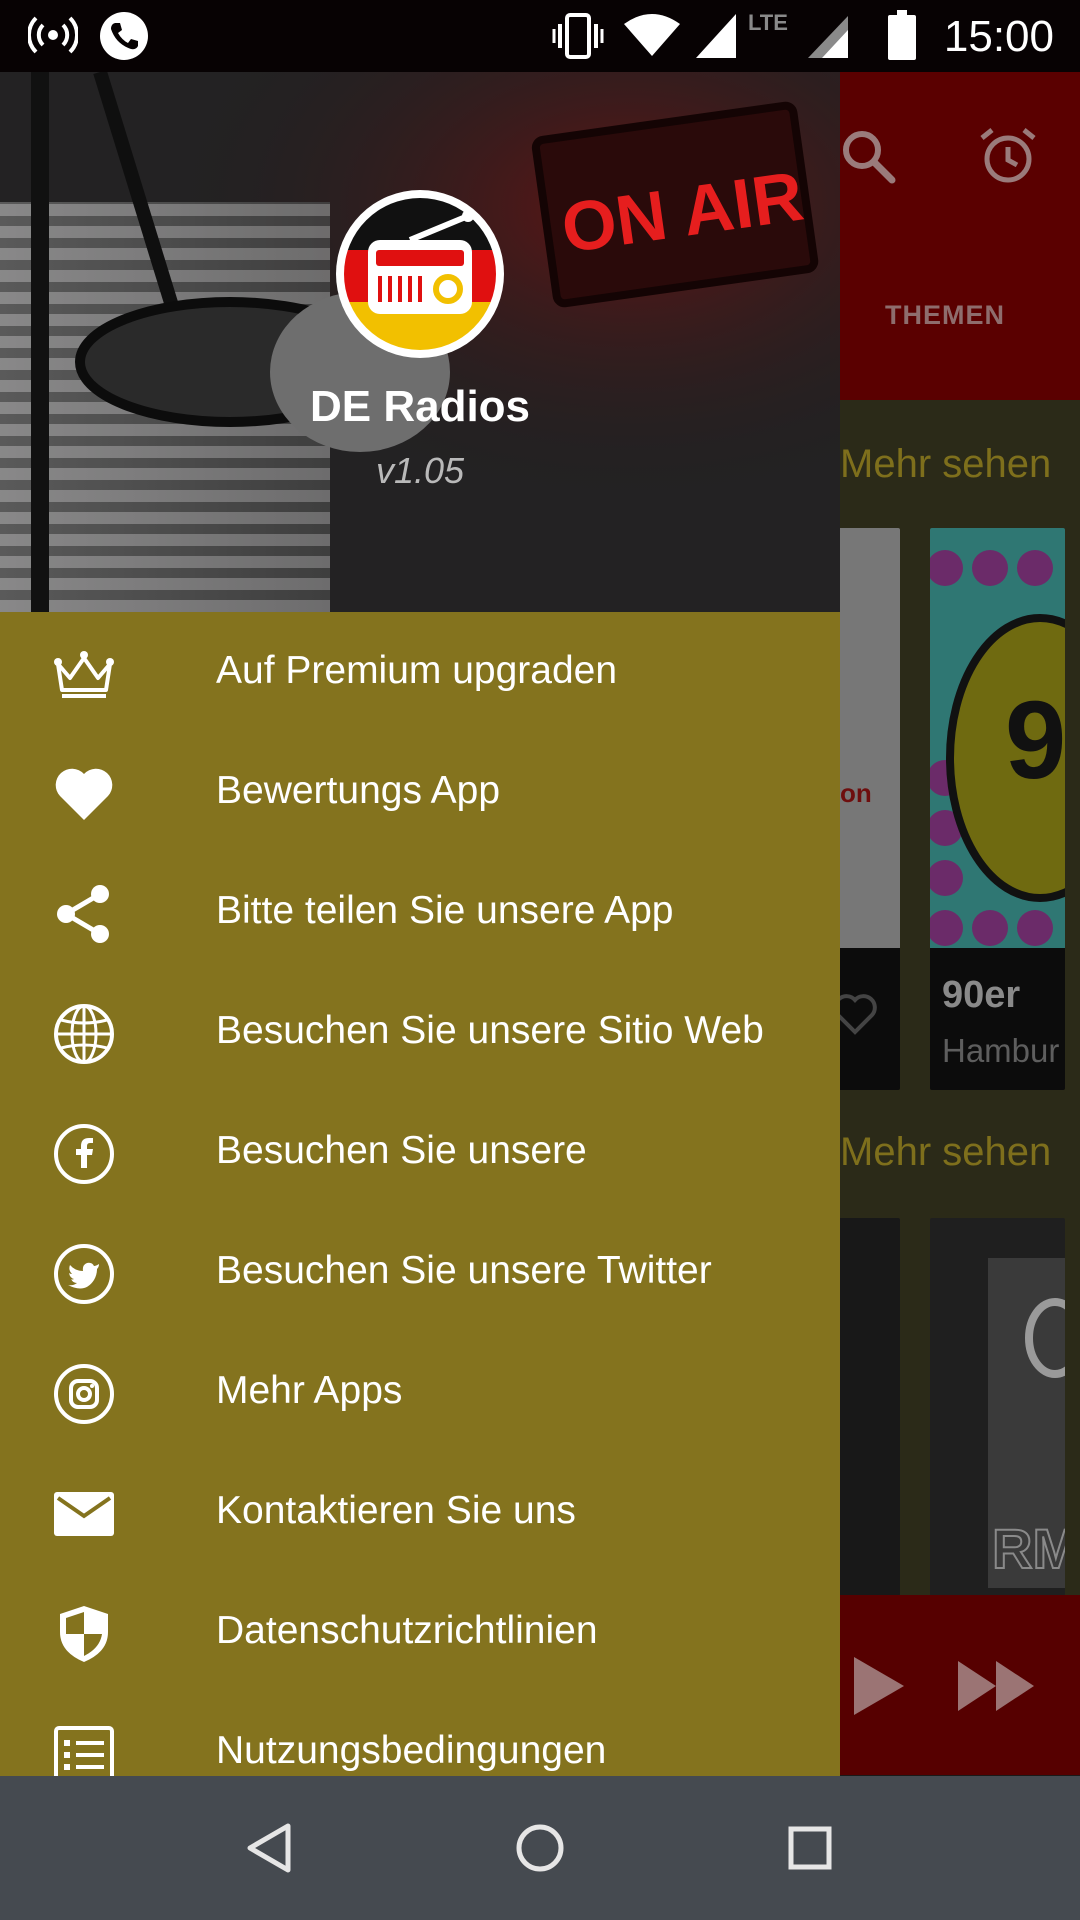 The image size is (1080, 1920). What do you see at coordinates (84, 674) in the screenshot?
I see `crown-icon` at bounding box center [84, 674].